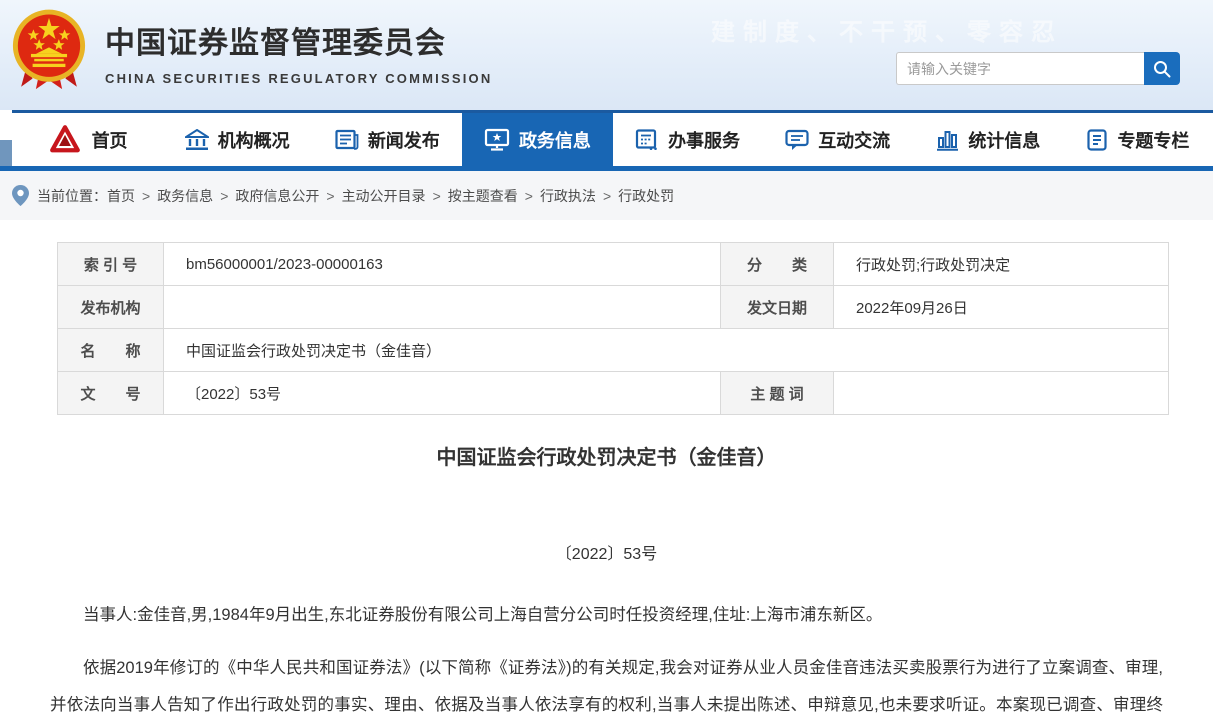 The image size is (1213, 718). What do you see at coordinates (196, 139) in the screenshot?
I see `bank-icon` at bounding box center [196, 139].